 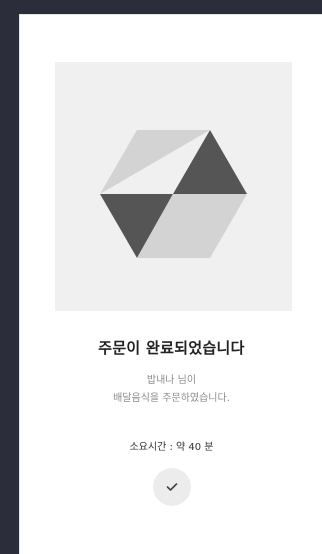 What do you see at coordinates (171, 348) in the screenshot?
I see `order-complete-title: 주문이 완료되었습니다` at bounding box center [171, 348].